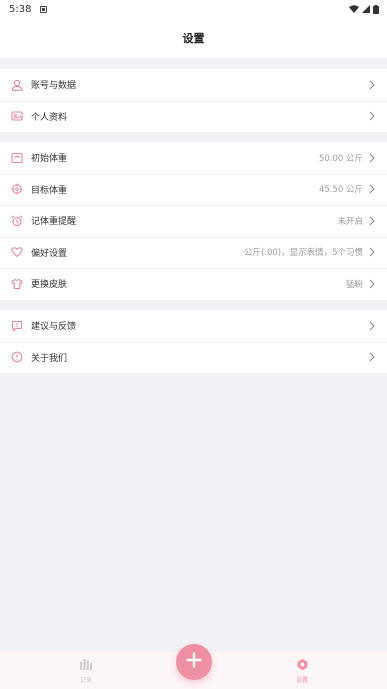  What do you see at coordinates (193, 189) in the screenshot?
I see `settings-item-target-weight: 目标体重 45.50 公斤` at bounding box center [193, 189].